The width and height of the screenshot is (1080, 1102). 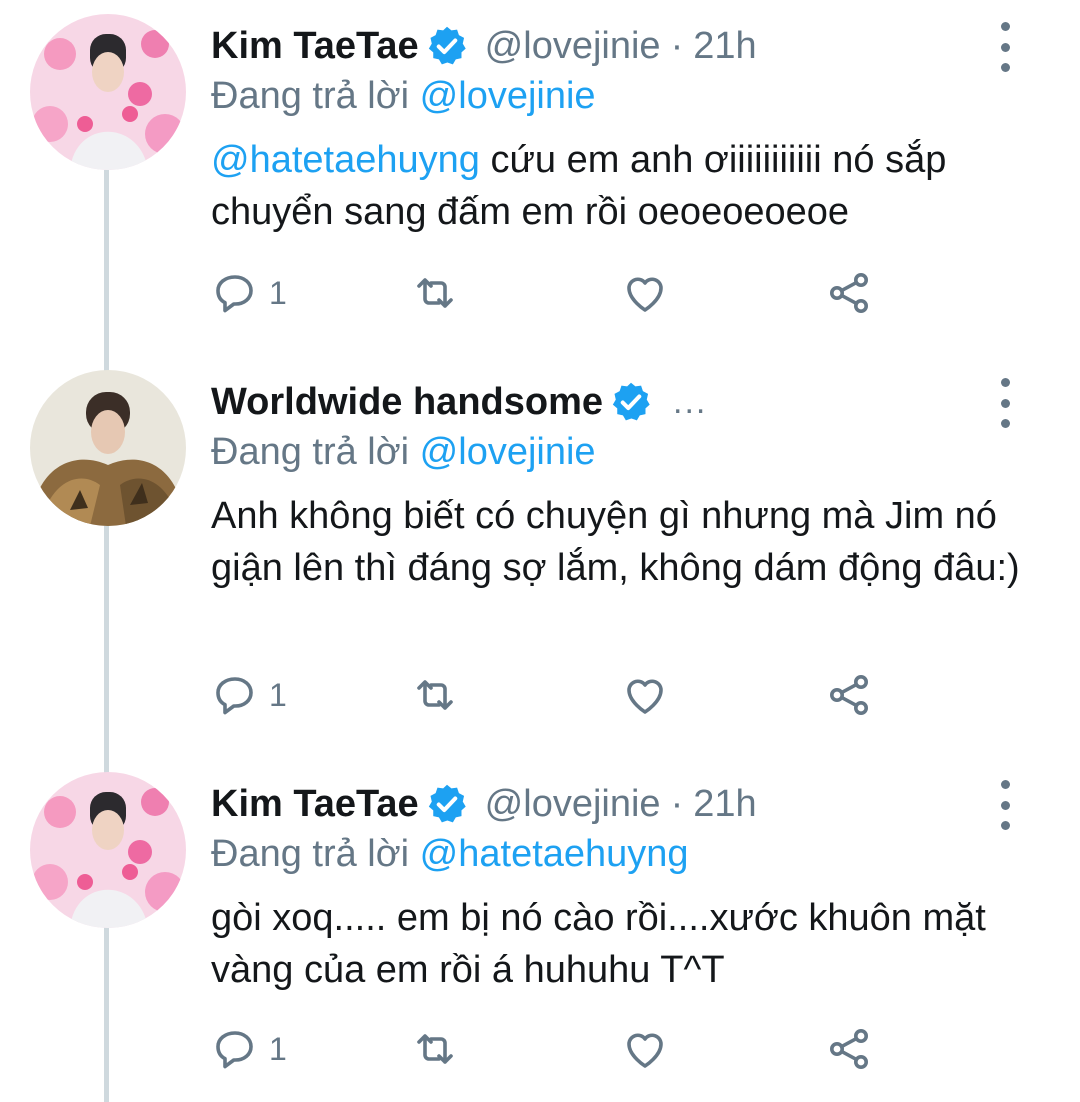 What do you see at coordinates (345, 160) in the screenshot?
I see `body-mention: @hatetaehuyng` at bounding box center [345, 160].